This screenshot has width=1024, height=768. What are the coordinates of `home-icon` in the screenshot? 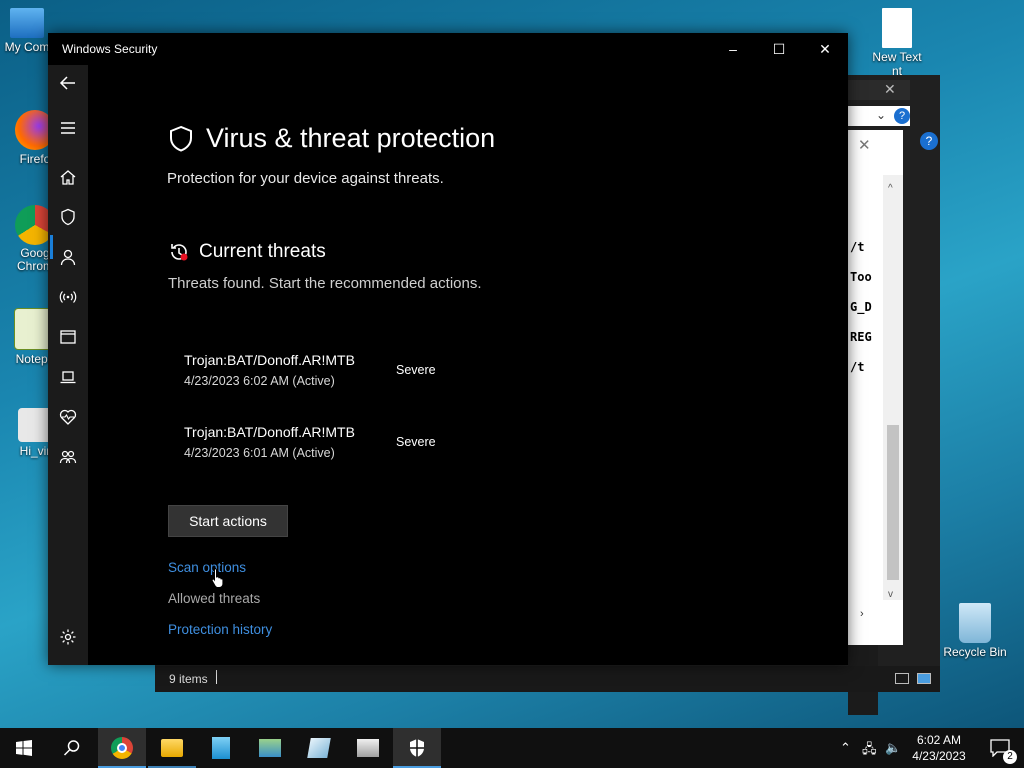 It's located at (68, 177).